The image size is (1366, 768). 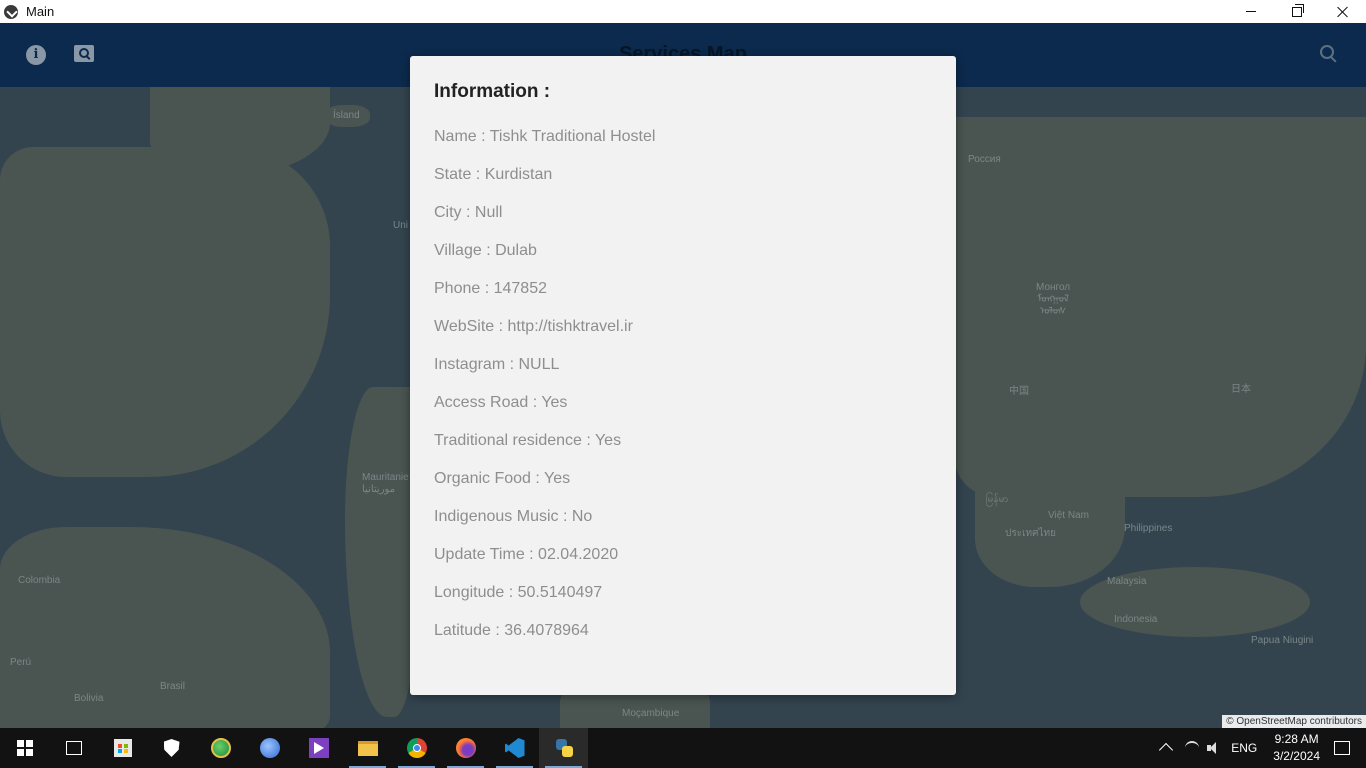 I want to click on restore-button, so click(x=1297, y=11).